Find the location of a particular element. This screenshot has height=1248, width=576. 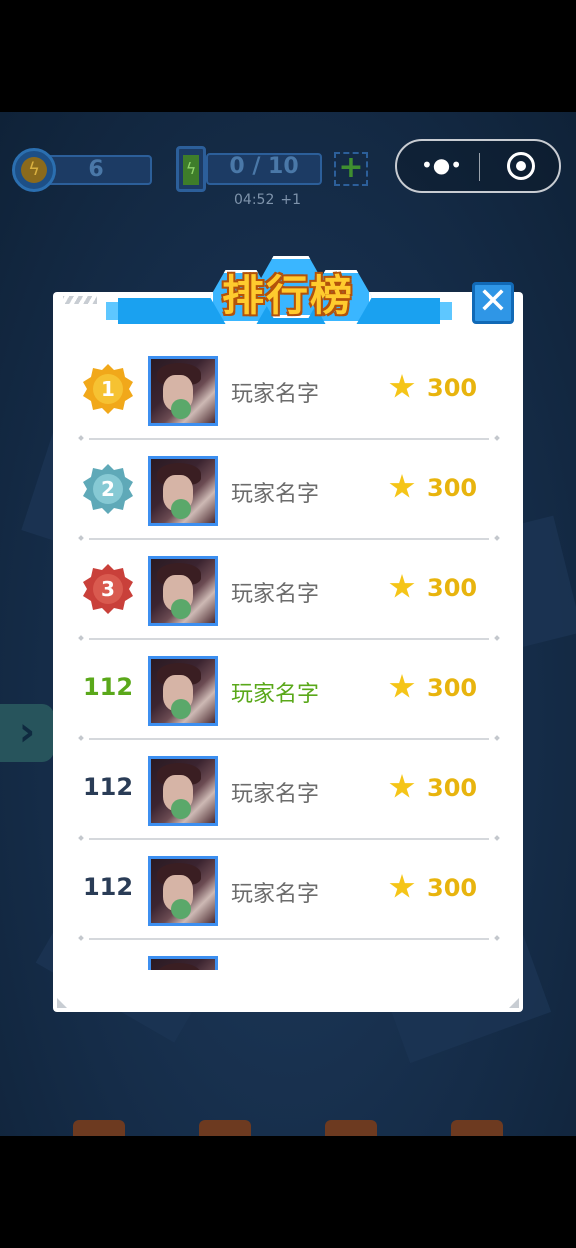

leaderboard-row: 1 玩家名字 300 is located at coordinates (288, 390).